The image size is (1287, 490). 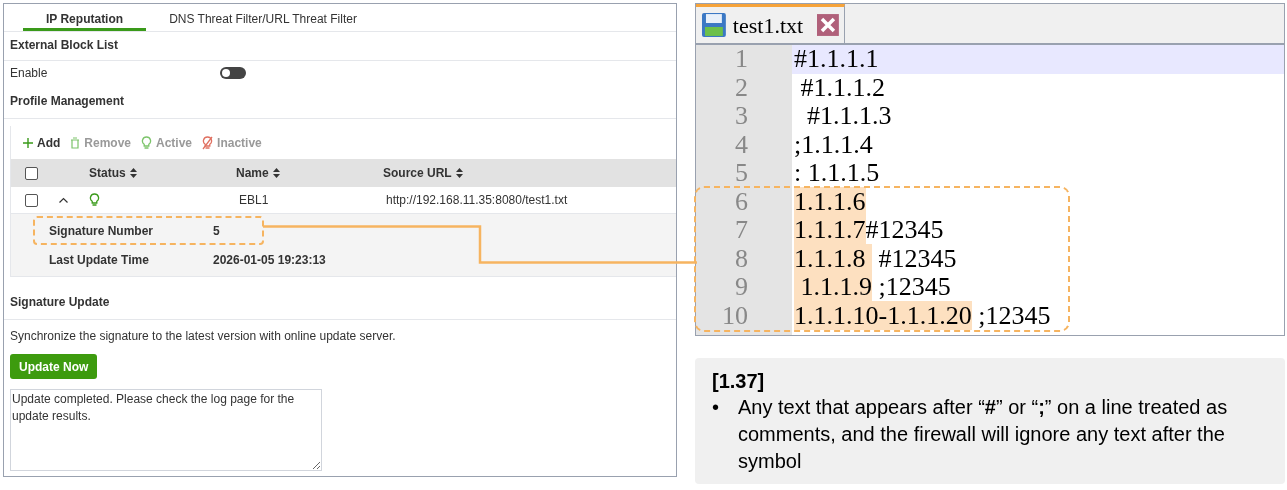 I want to click on column-header: Name, so click(x=252, y=173).